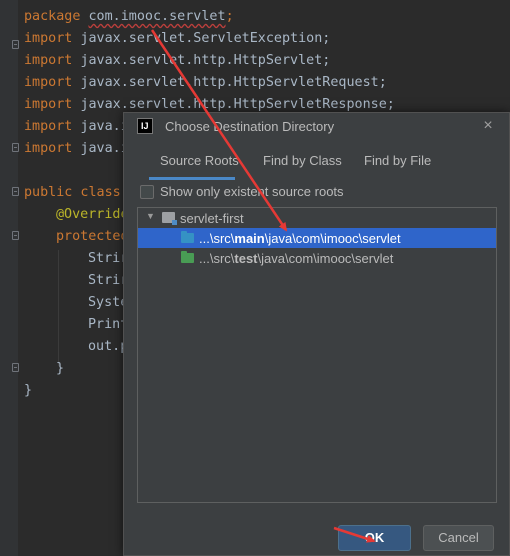 The width and height of the screenshot is (510, 556). What do you see at coordinates (458, 538) in the screenshot?
I see `cancel-button: Cancel` at bounding box center [458, 538].